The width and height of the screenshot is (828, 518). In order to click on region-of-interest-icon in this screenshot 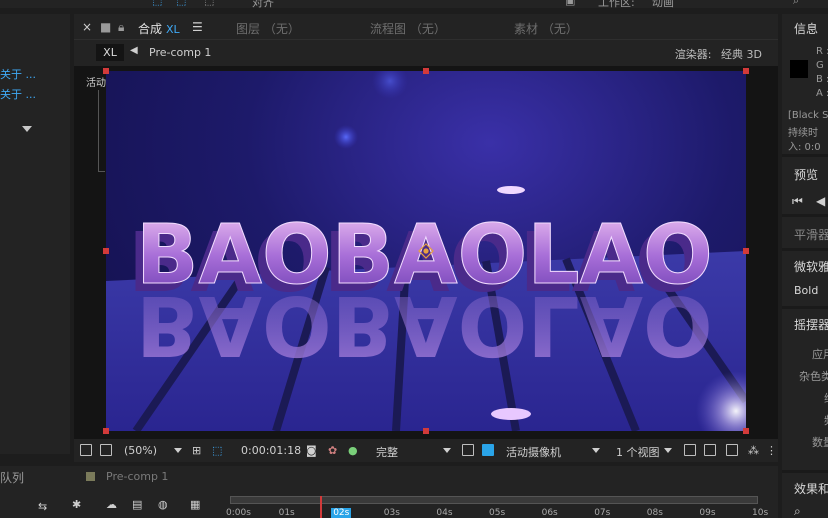, I will do `click(468, 450)`.